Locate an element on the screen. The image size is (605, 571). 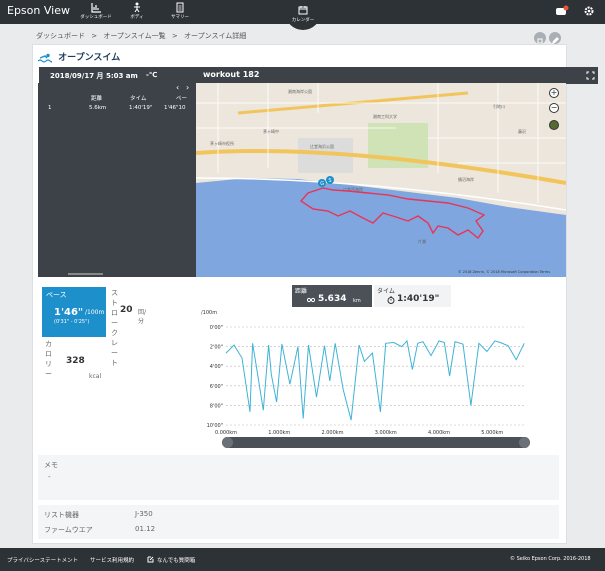
start-marker: S is located at coordinates (330, 180).